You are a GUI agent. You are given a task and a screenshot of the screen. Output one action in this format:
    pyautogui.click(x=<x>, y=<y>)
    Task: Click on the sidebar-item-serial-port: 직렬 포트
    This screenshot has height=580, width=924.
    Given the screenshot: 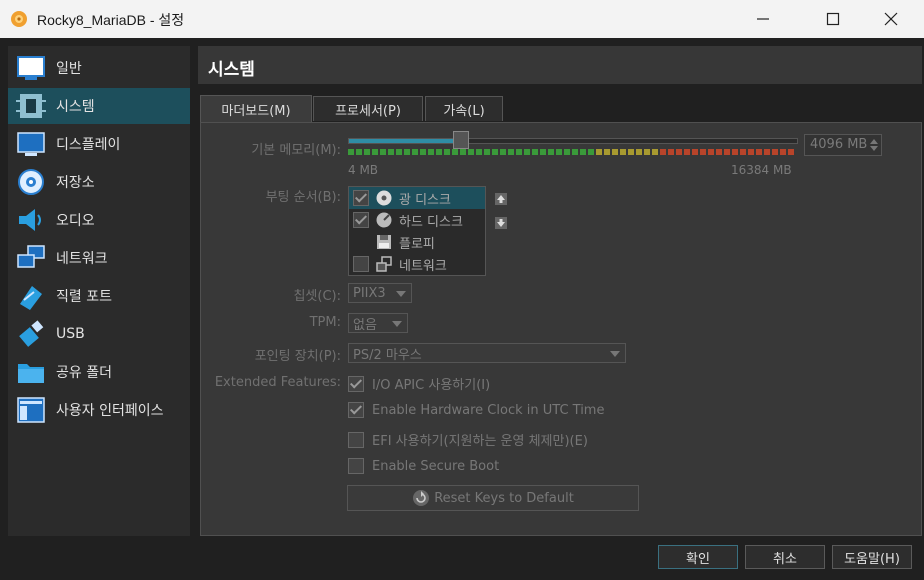 What is the action you would take?
    pyautogui.click(x=99, y=296)
    